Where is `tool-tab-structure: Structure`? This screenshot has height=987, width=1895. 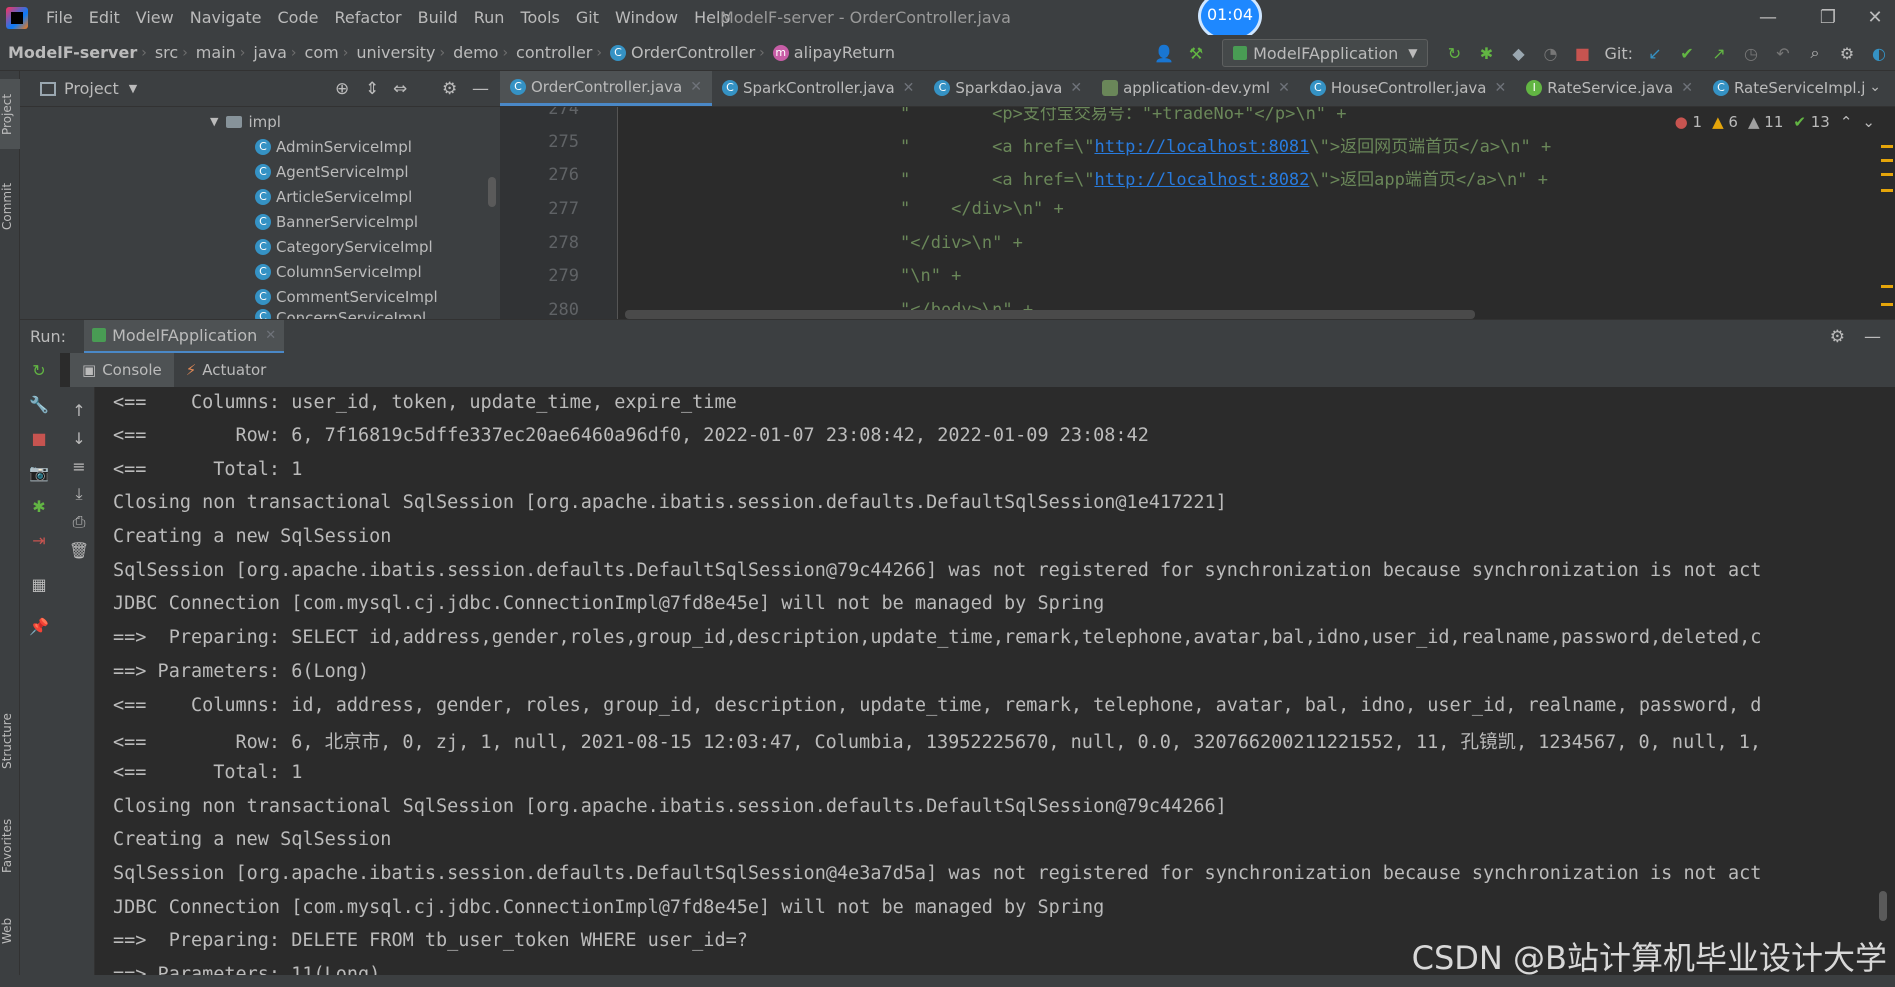 tool-tab-structure: Structure is located at coordinates (10, 741).